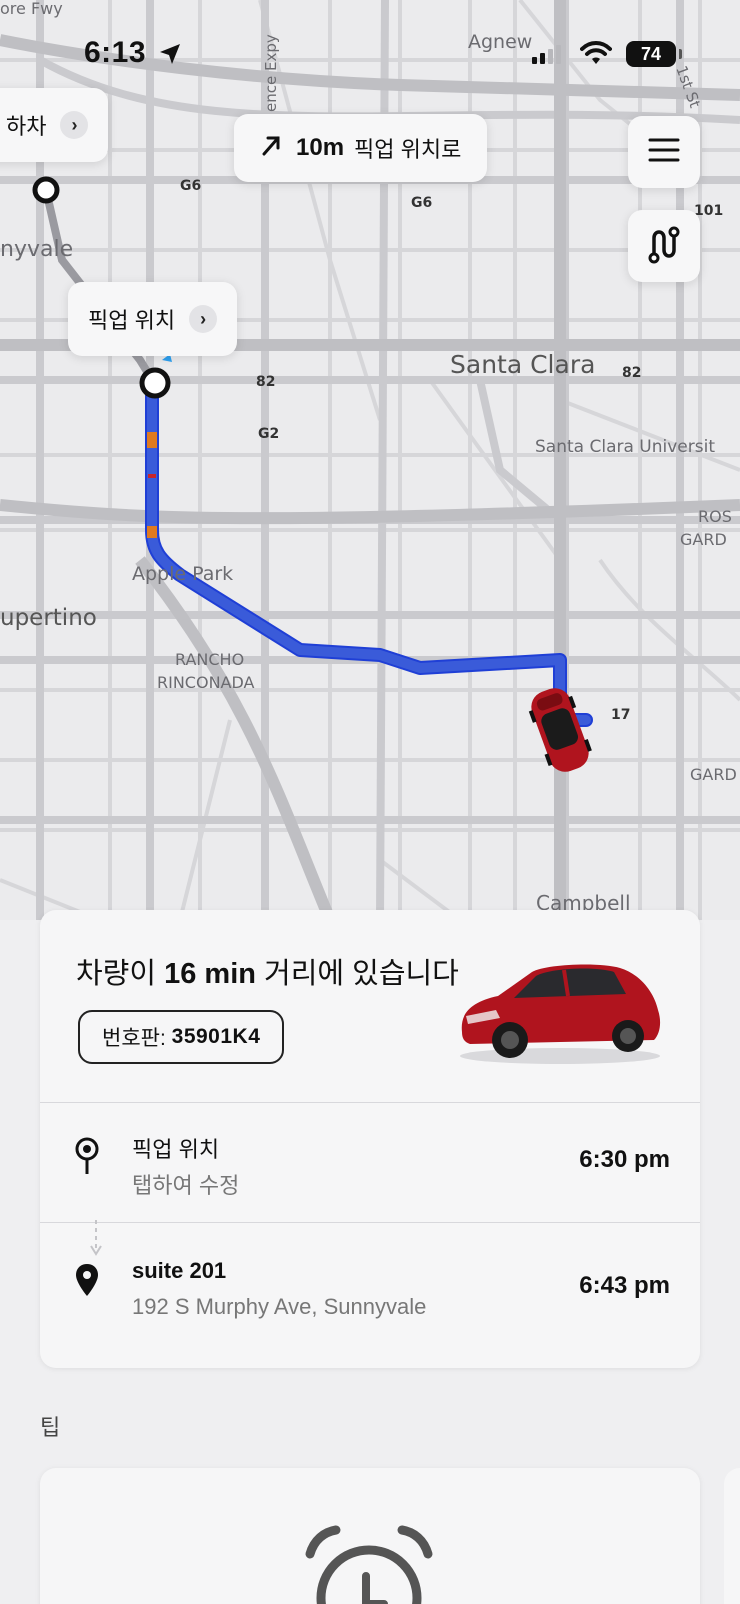 This screenshot has width=740, height=1604. Describe the element at coordinates (361, 974) in the screenshot. I see `eta-suffix: 거리에 있습니다` at that location.